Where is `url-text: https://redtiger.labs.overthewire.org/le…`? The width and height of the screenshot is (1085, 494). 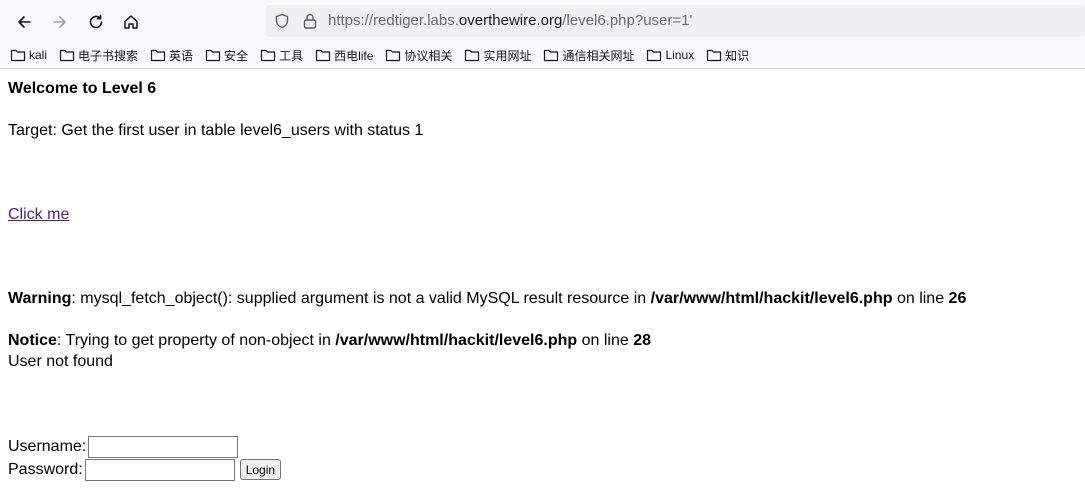
url-text: https://redtiger.labs.overthewire.org/le… is located at coordinates (510, 21).